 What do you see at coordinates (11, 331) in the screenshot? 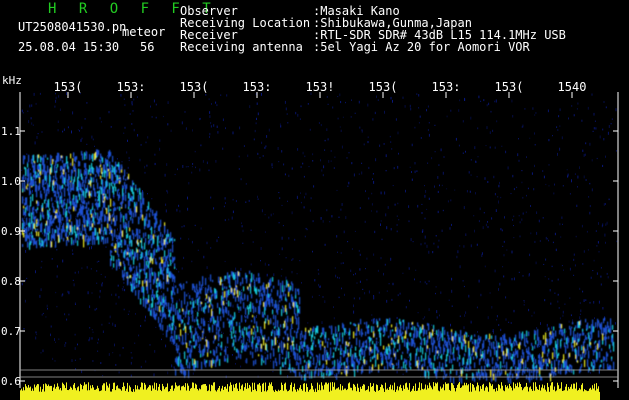
I see `y-tick-label: 0.7` at bounding box center [11, 331].